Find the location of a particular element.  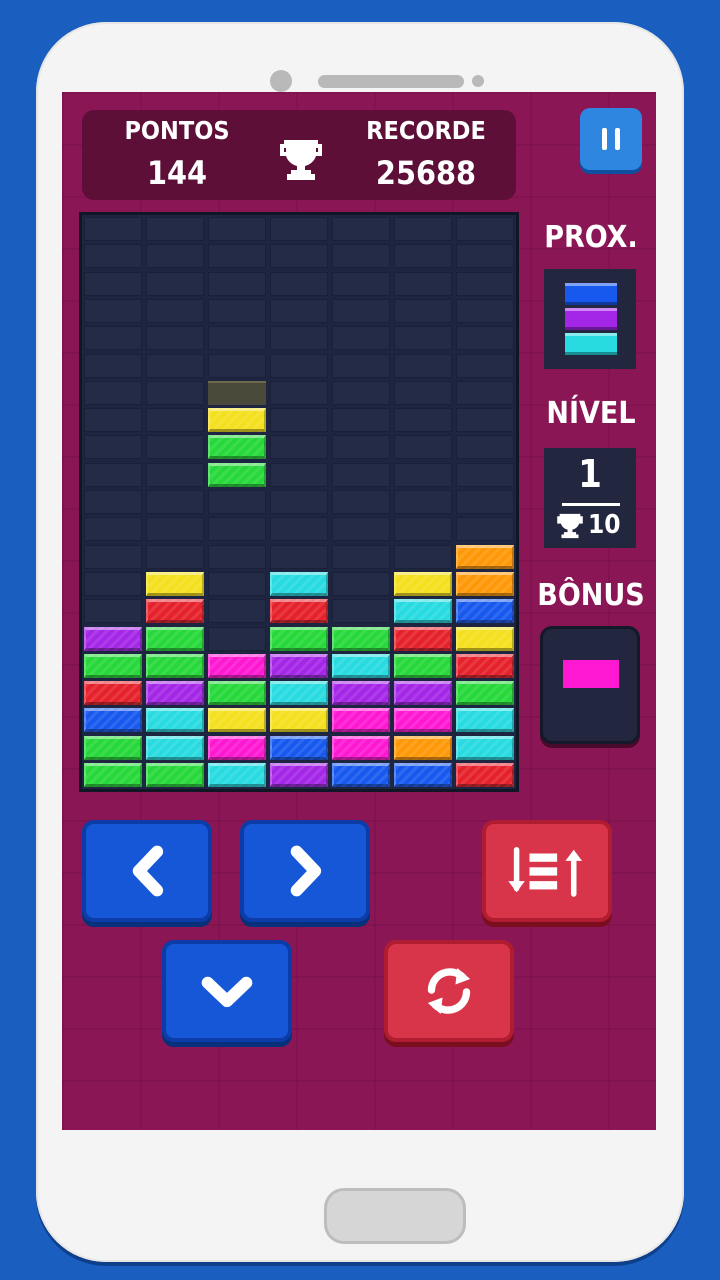

swap-button is located at coordinates (547, 871).